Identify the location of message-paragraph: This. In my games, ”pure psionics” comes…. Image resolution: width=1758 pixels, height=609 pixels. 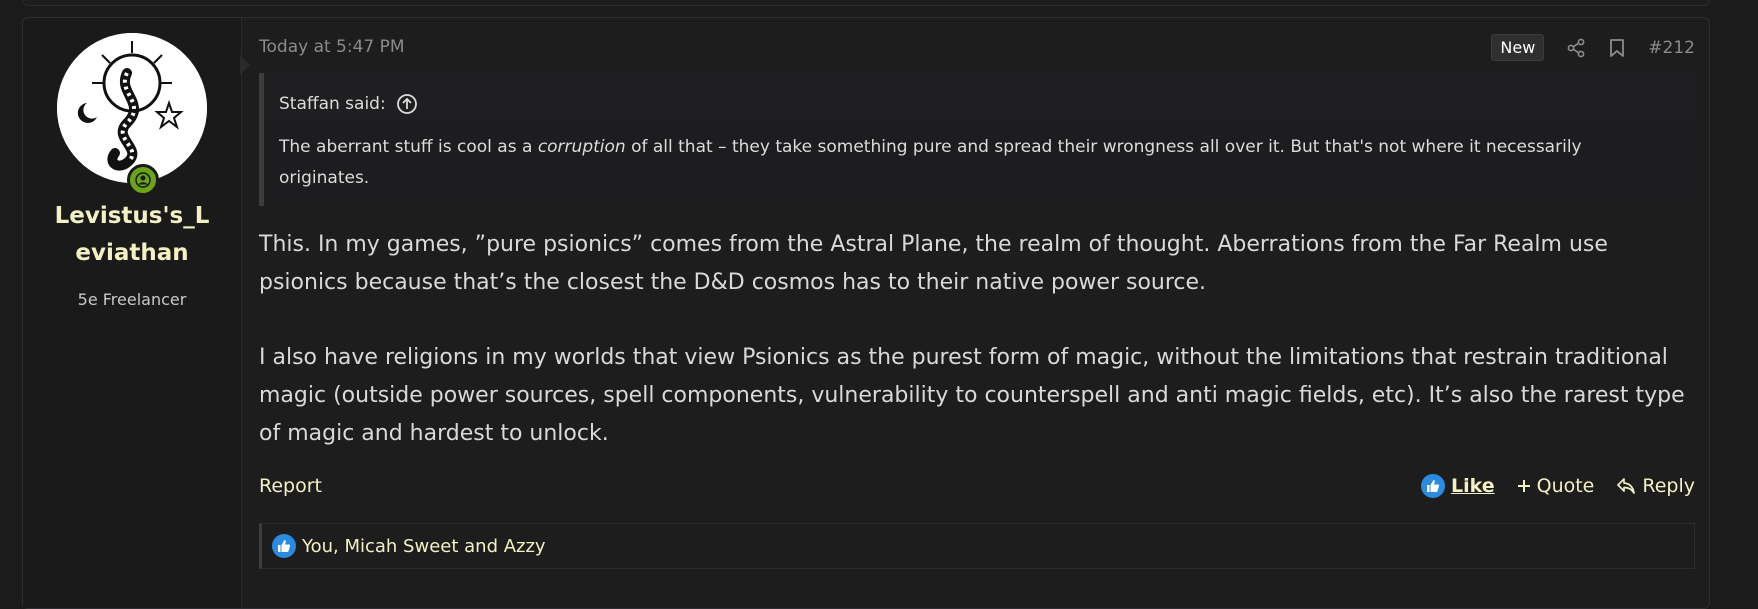
(933, 263).